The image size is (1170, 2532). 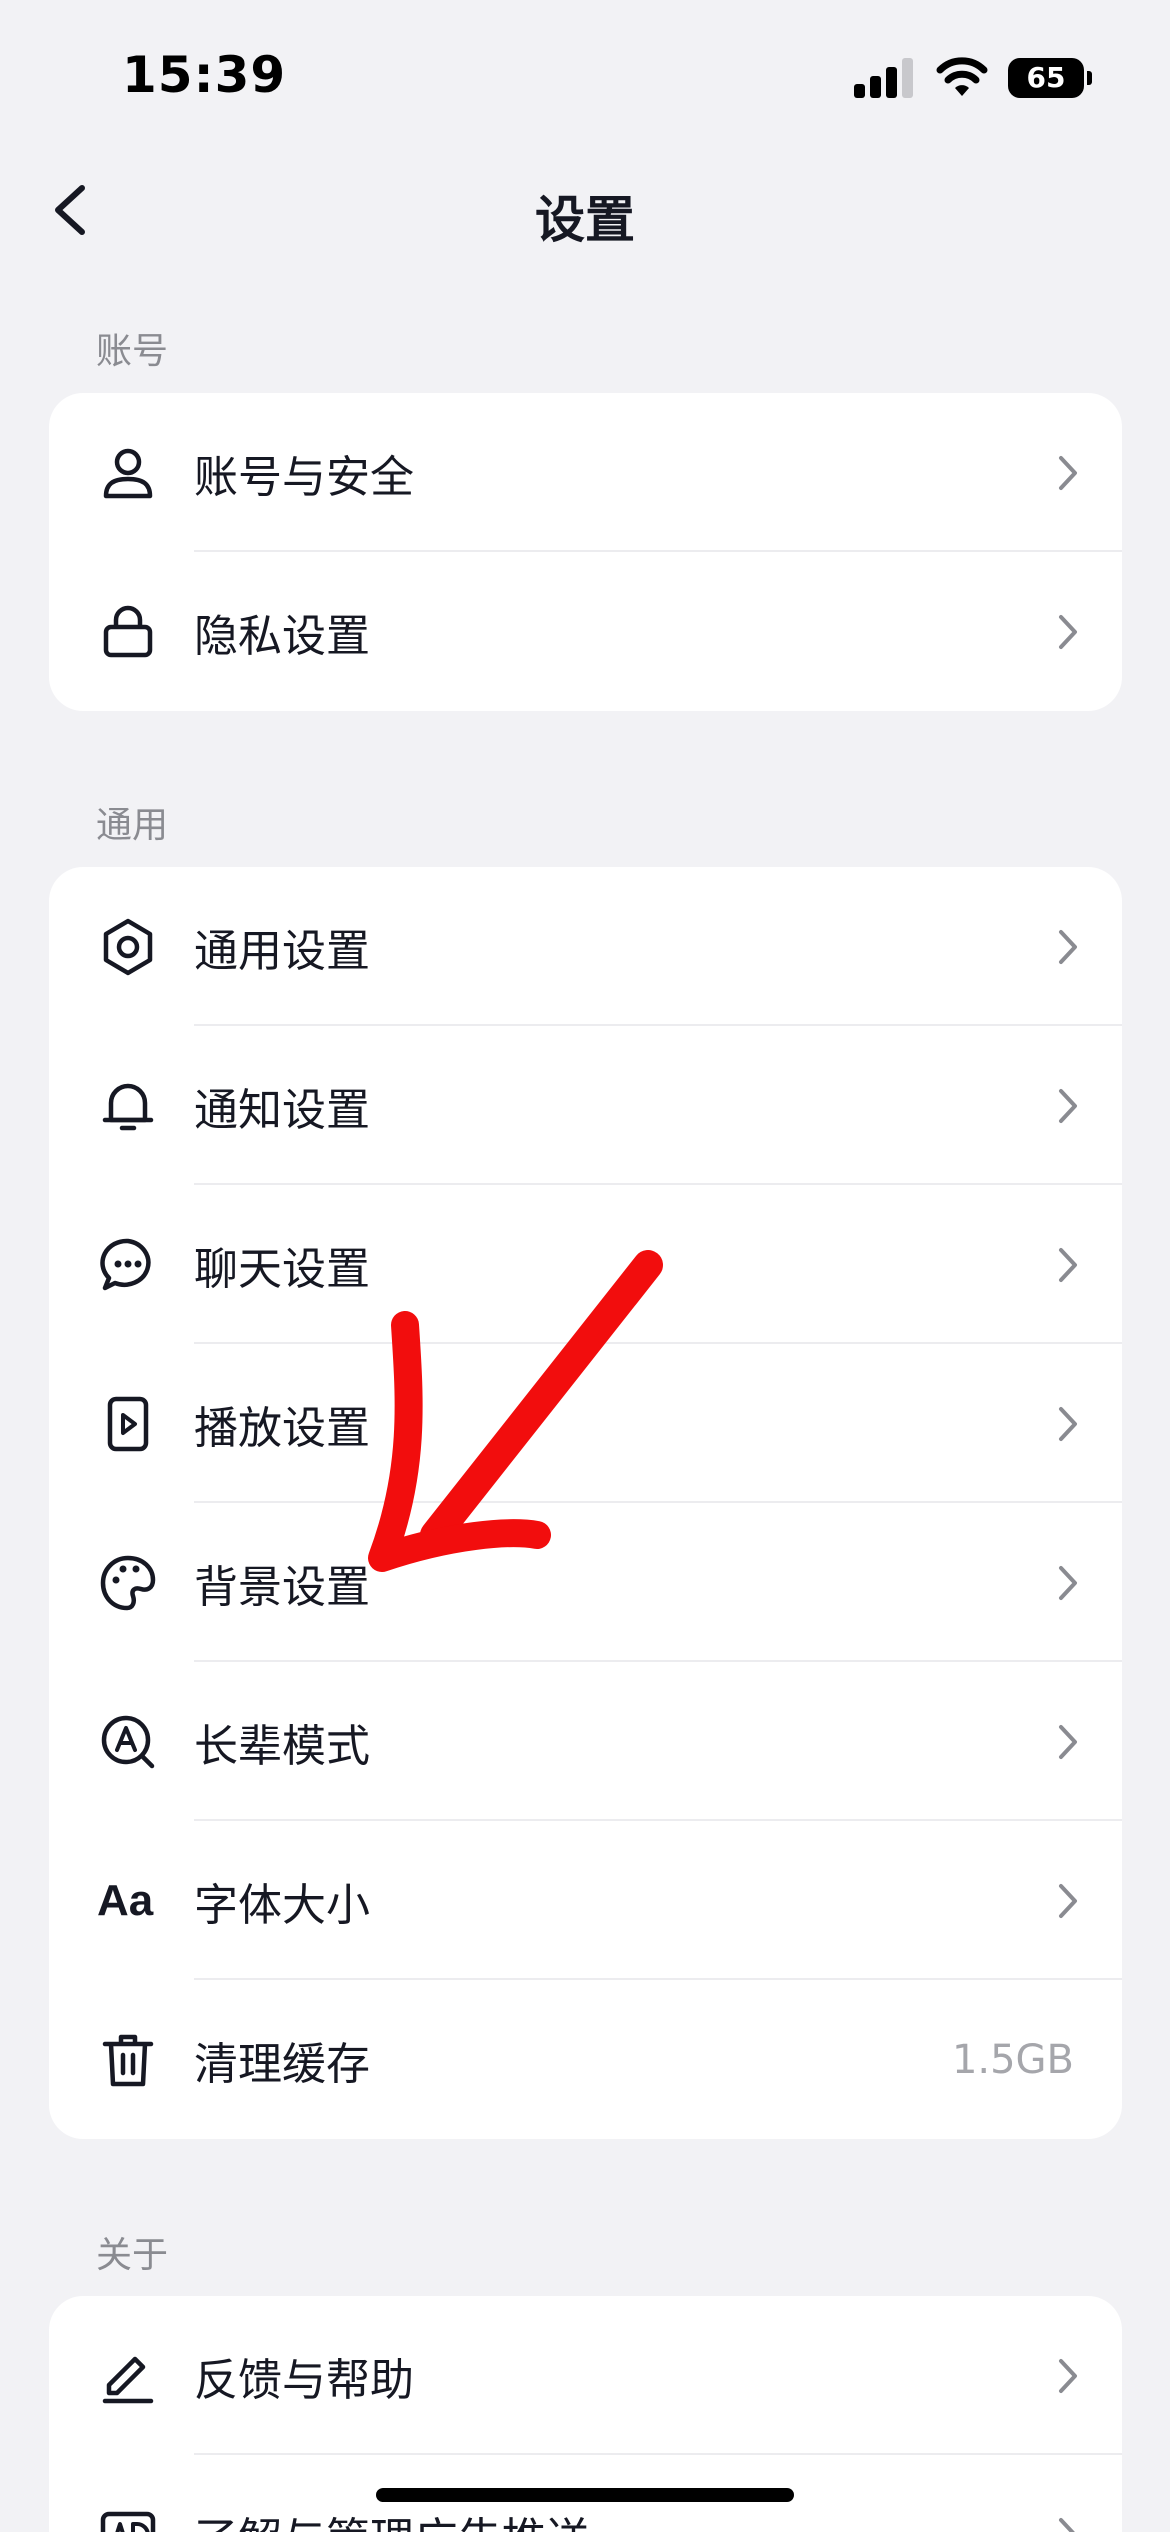 What do you see at coordinates (585, 1582) in the screenshot?
I see `row-background-settings: 背景设置` at bounding box center [585, 1582].